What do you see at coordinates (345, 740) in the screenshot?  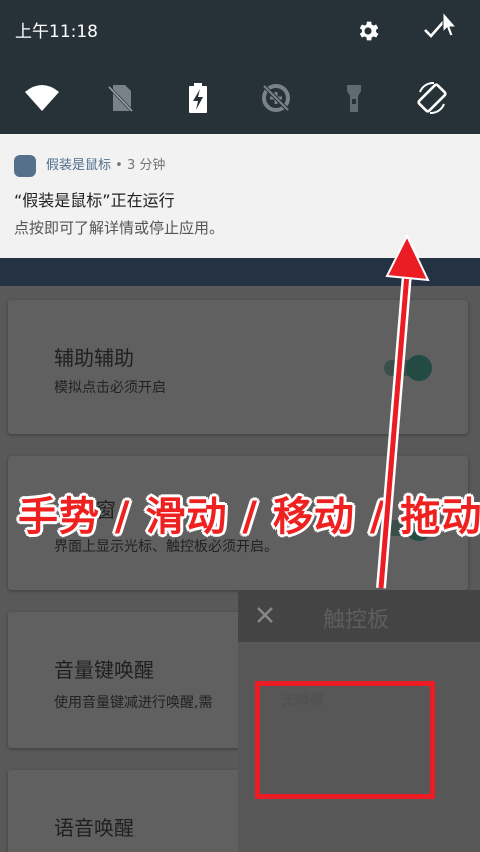 I see `touch-region-highlight` at bounding box center [345, 740].